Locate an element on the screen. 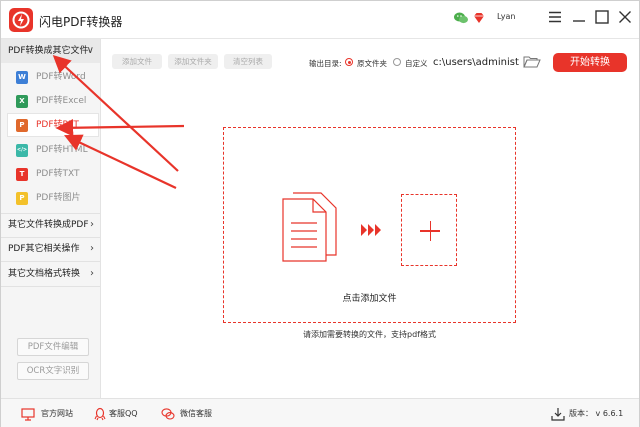  footer: 官方网站 客服QQ 微信客服 版本： v 6.6.1 is located at coordinates (320, 412).